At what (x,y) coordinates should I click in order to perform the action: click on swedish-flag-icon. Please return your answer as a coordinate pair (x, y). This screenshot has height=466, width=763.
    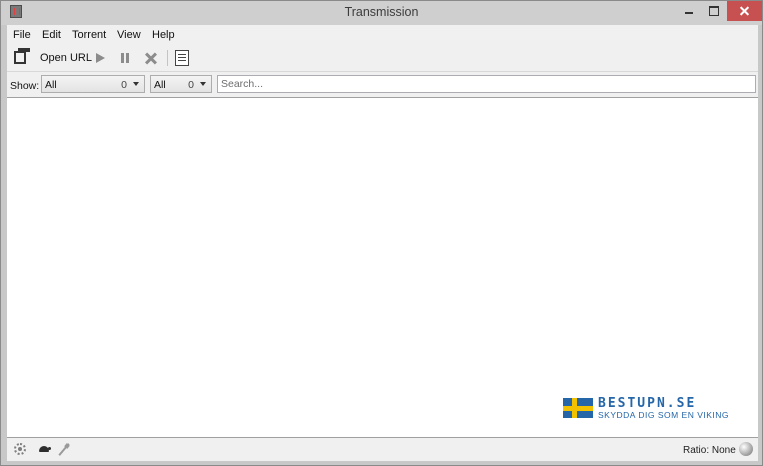
    Looking at the image, I should click on (578, 408).